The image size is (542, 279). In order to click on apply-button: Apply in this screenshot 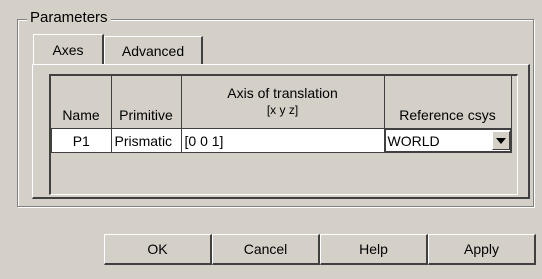, I will do `click(482, 249)`.